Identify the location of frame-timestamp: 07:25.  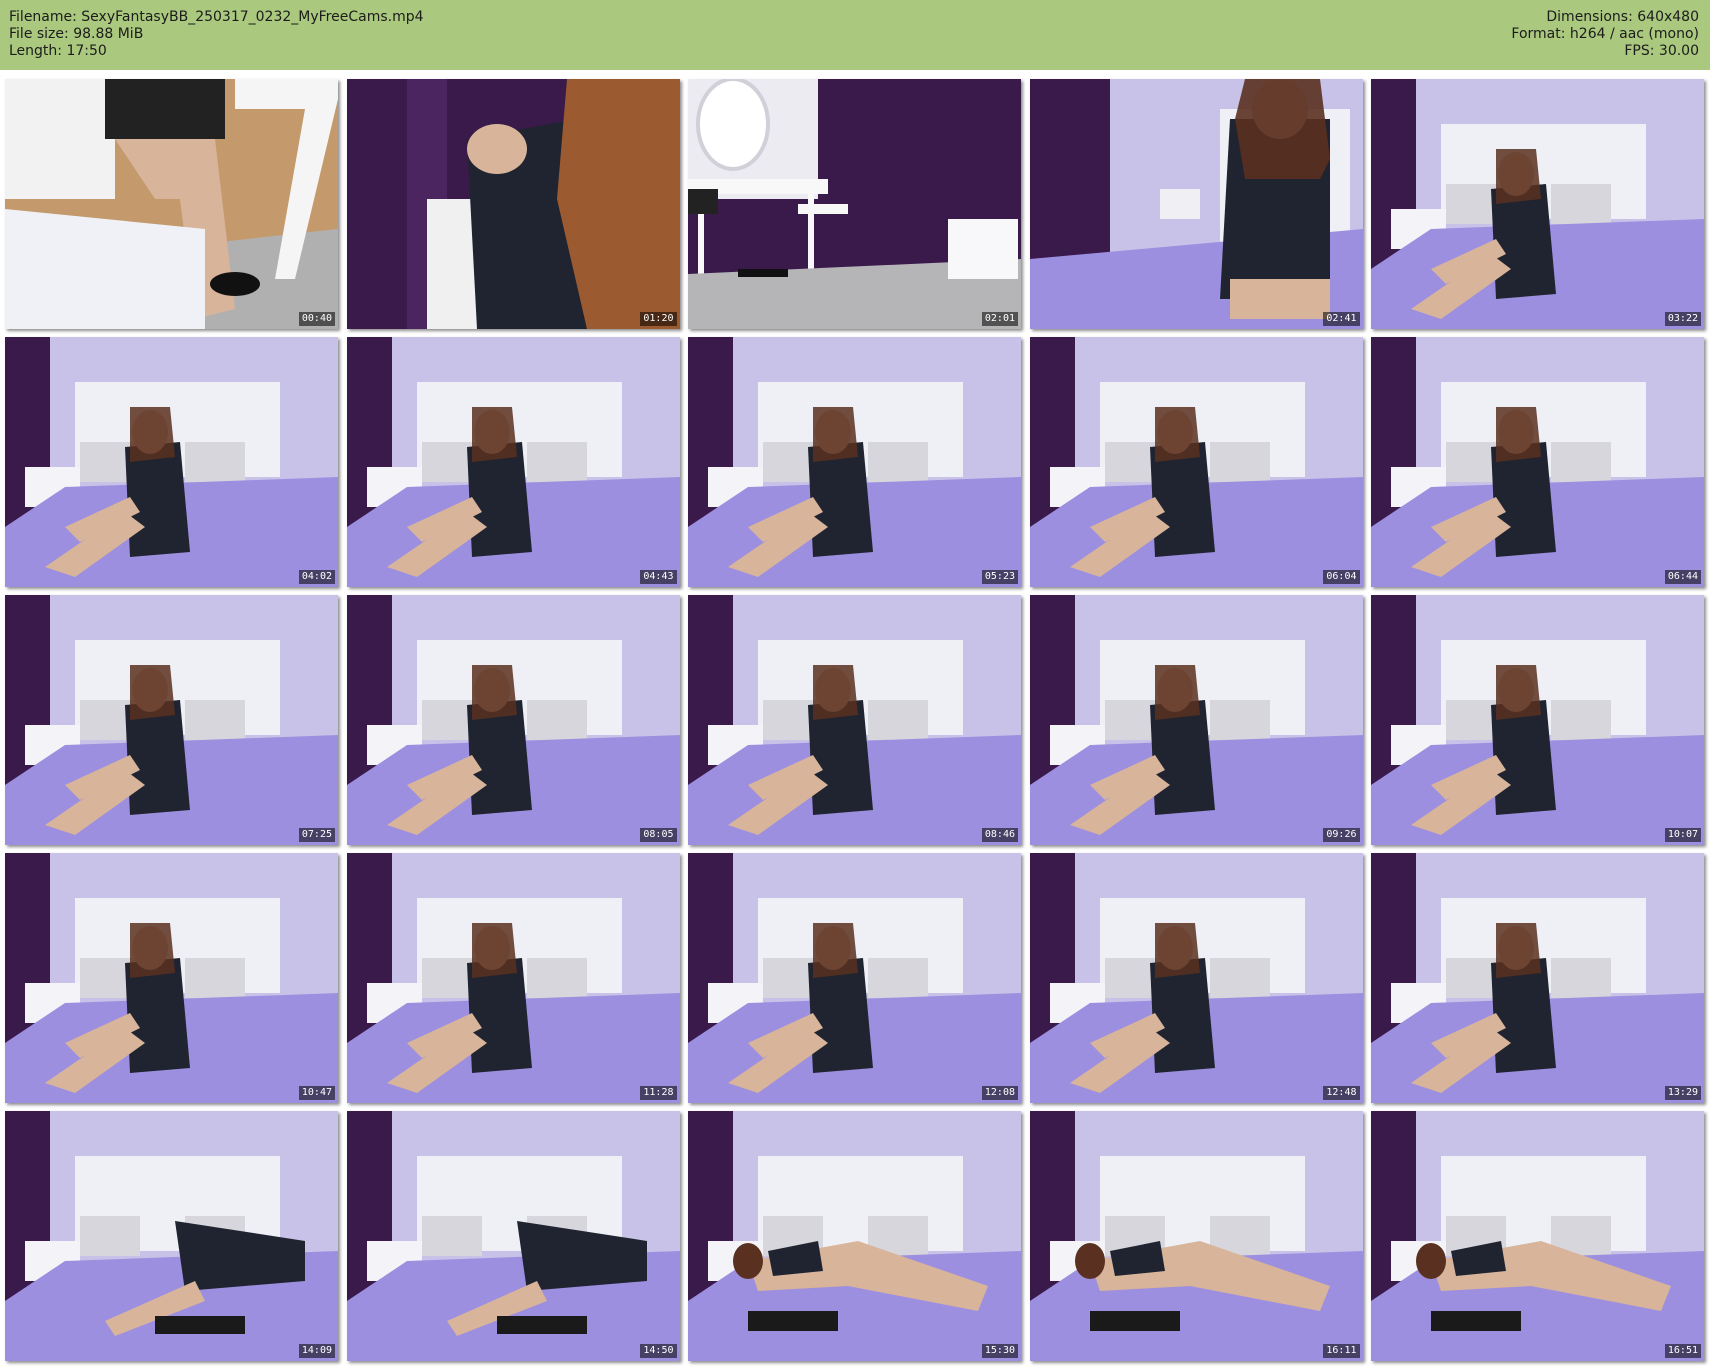
(316, 835).